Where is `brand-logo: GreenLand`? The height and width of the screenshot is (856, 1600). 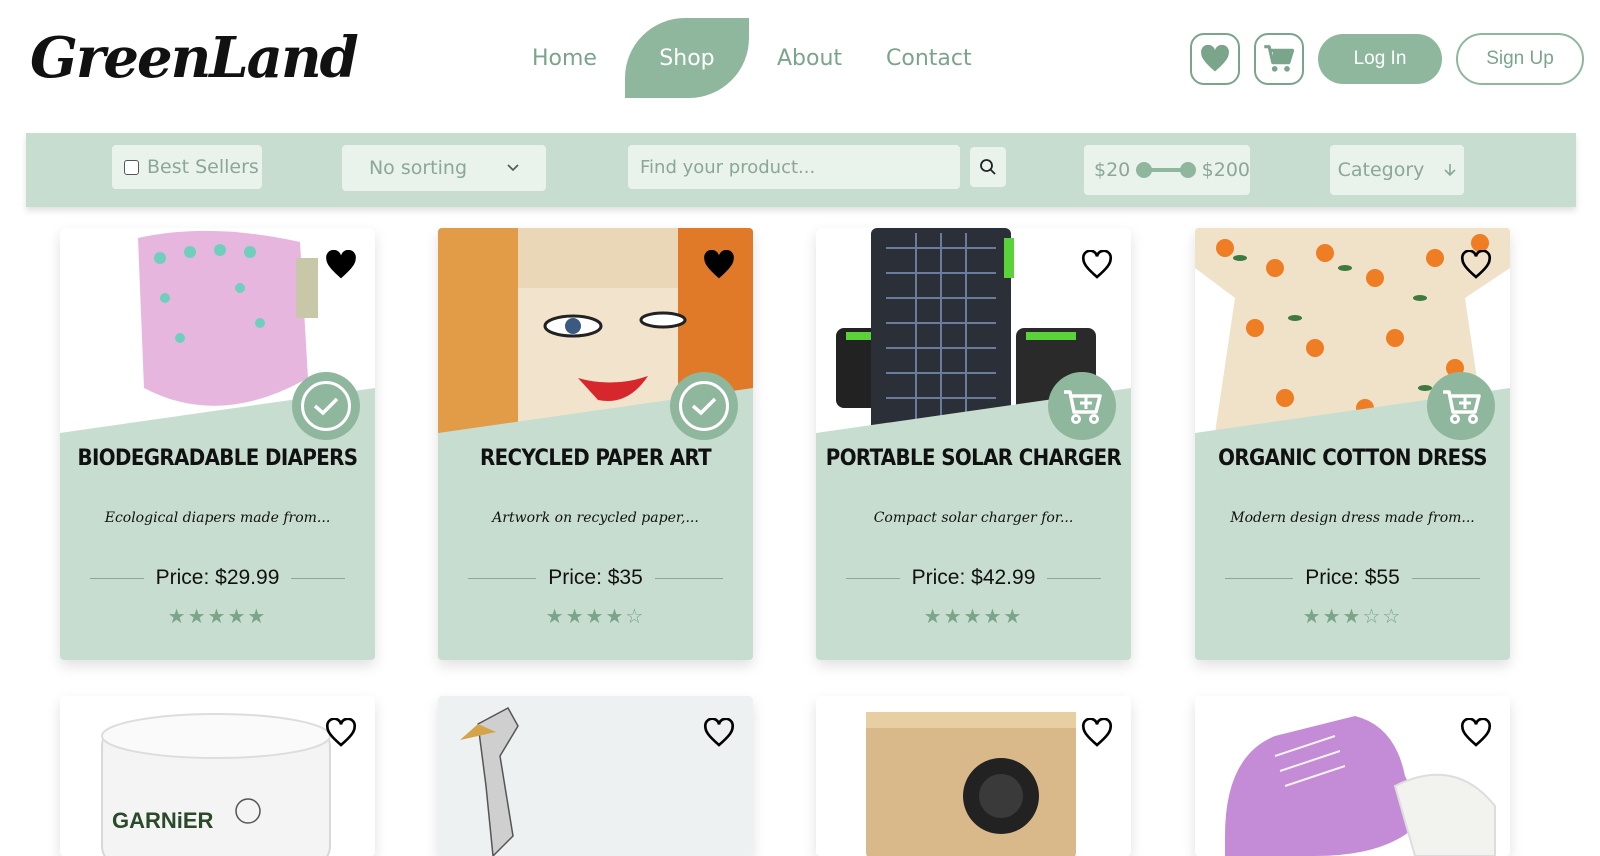
brand-logo: GreenLand is located at coordinates (188, 58).